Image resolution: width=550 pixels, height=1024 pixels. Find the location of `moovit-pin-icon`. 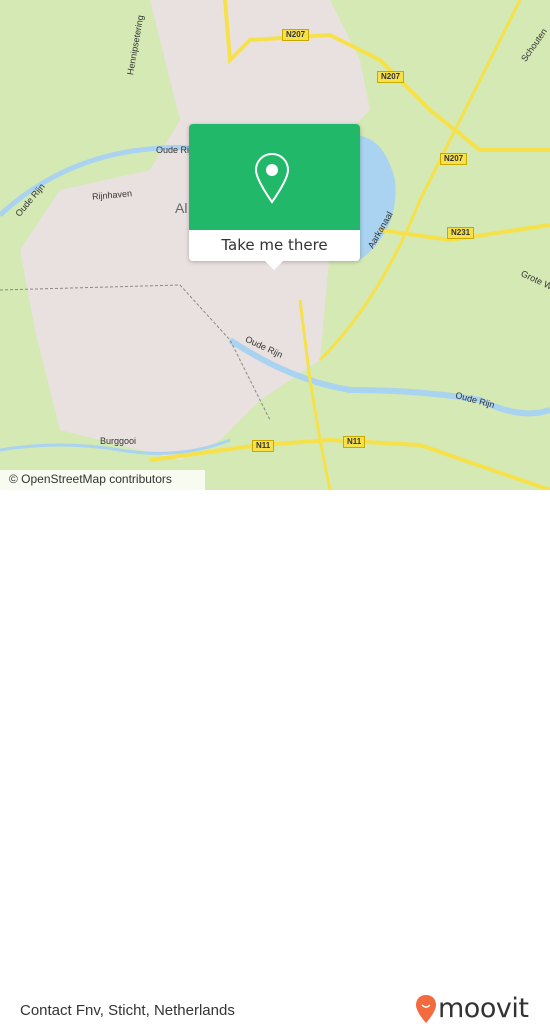

moovit-pin-icon is located at coordinates (426, 1008).